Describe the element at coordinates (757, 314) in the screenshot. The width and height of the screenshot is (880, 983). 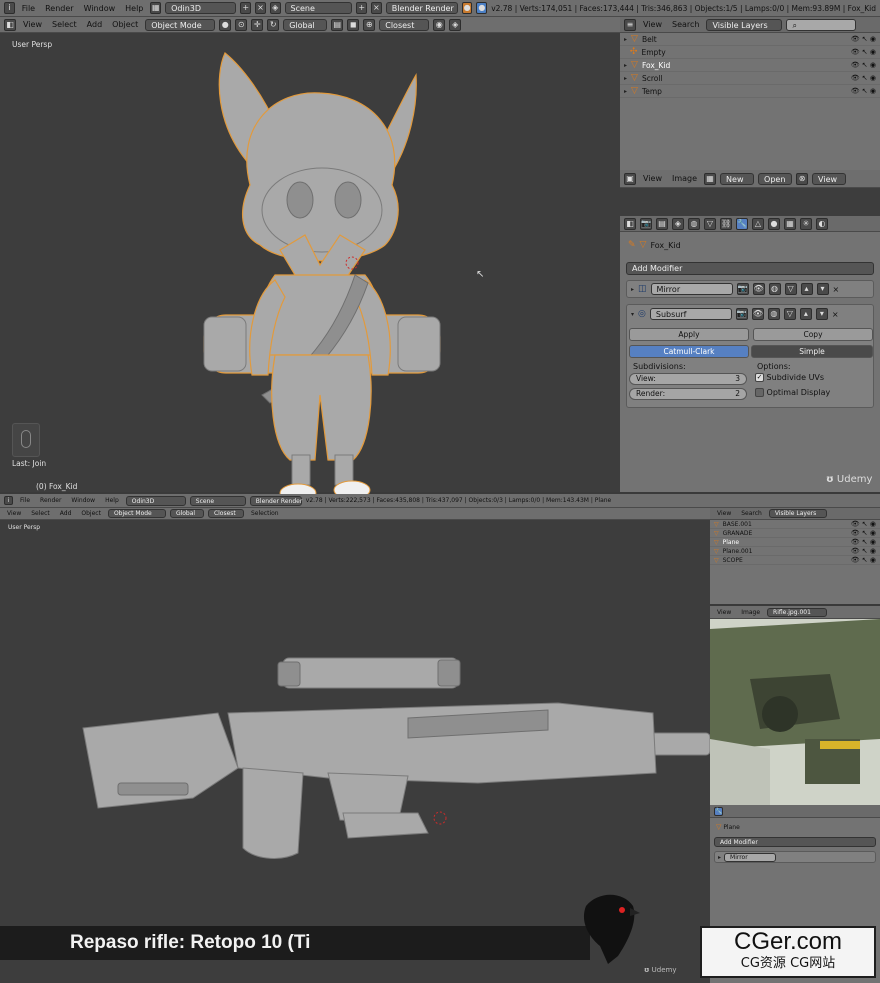
I see `viewport-toggle-icon: 👁` at that location.